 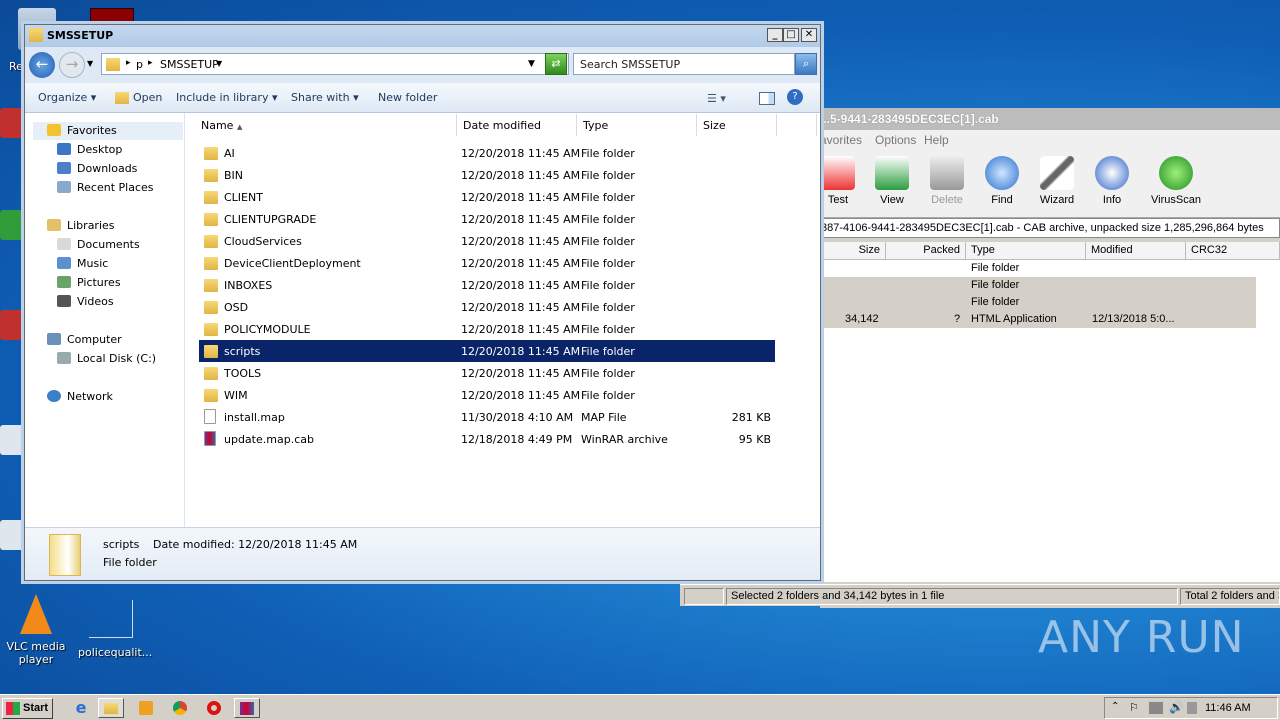 I want to click on refresh-button: ⇄, so click(x=556, y=64).